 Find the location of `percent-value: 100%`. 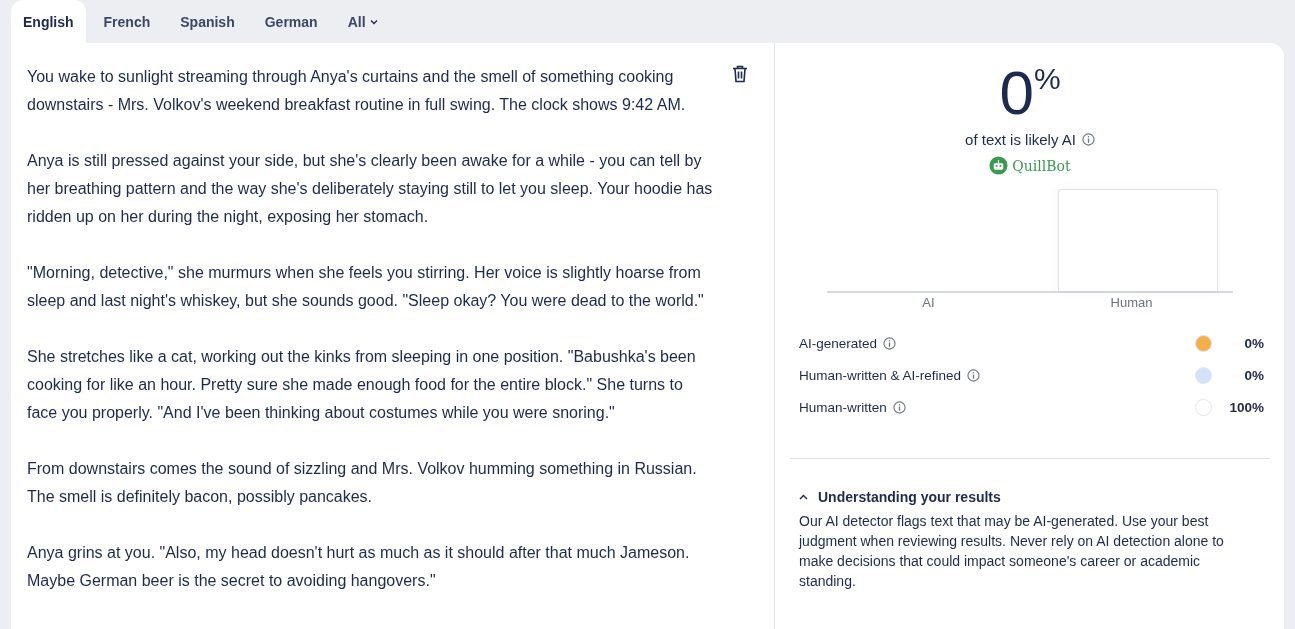

percent-value: 100% is located at coordinates (1246, 407).